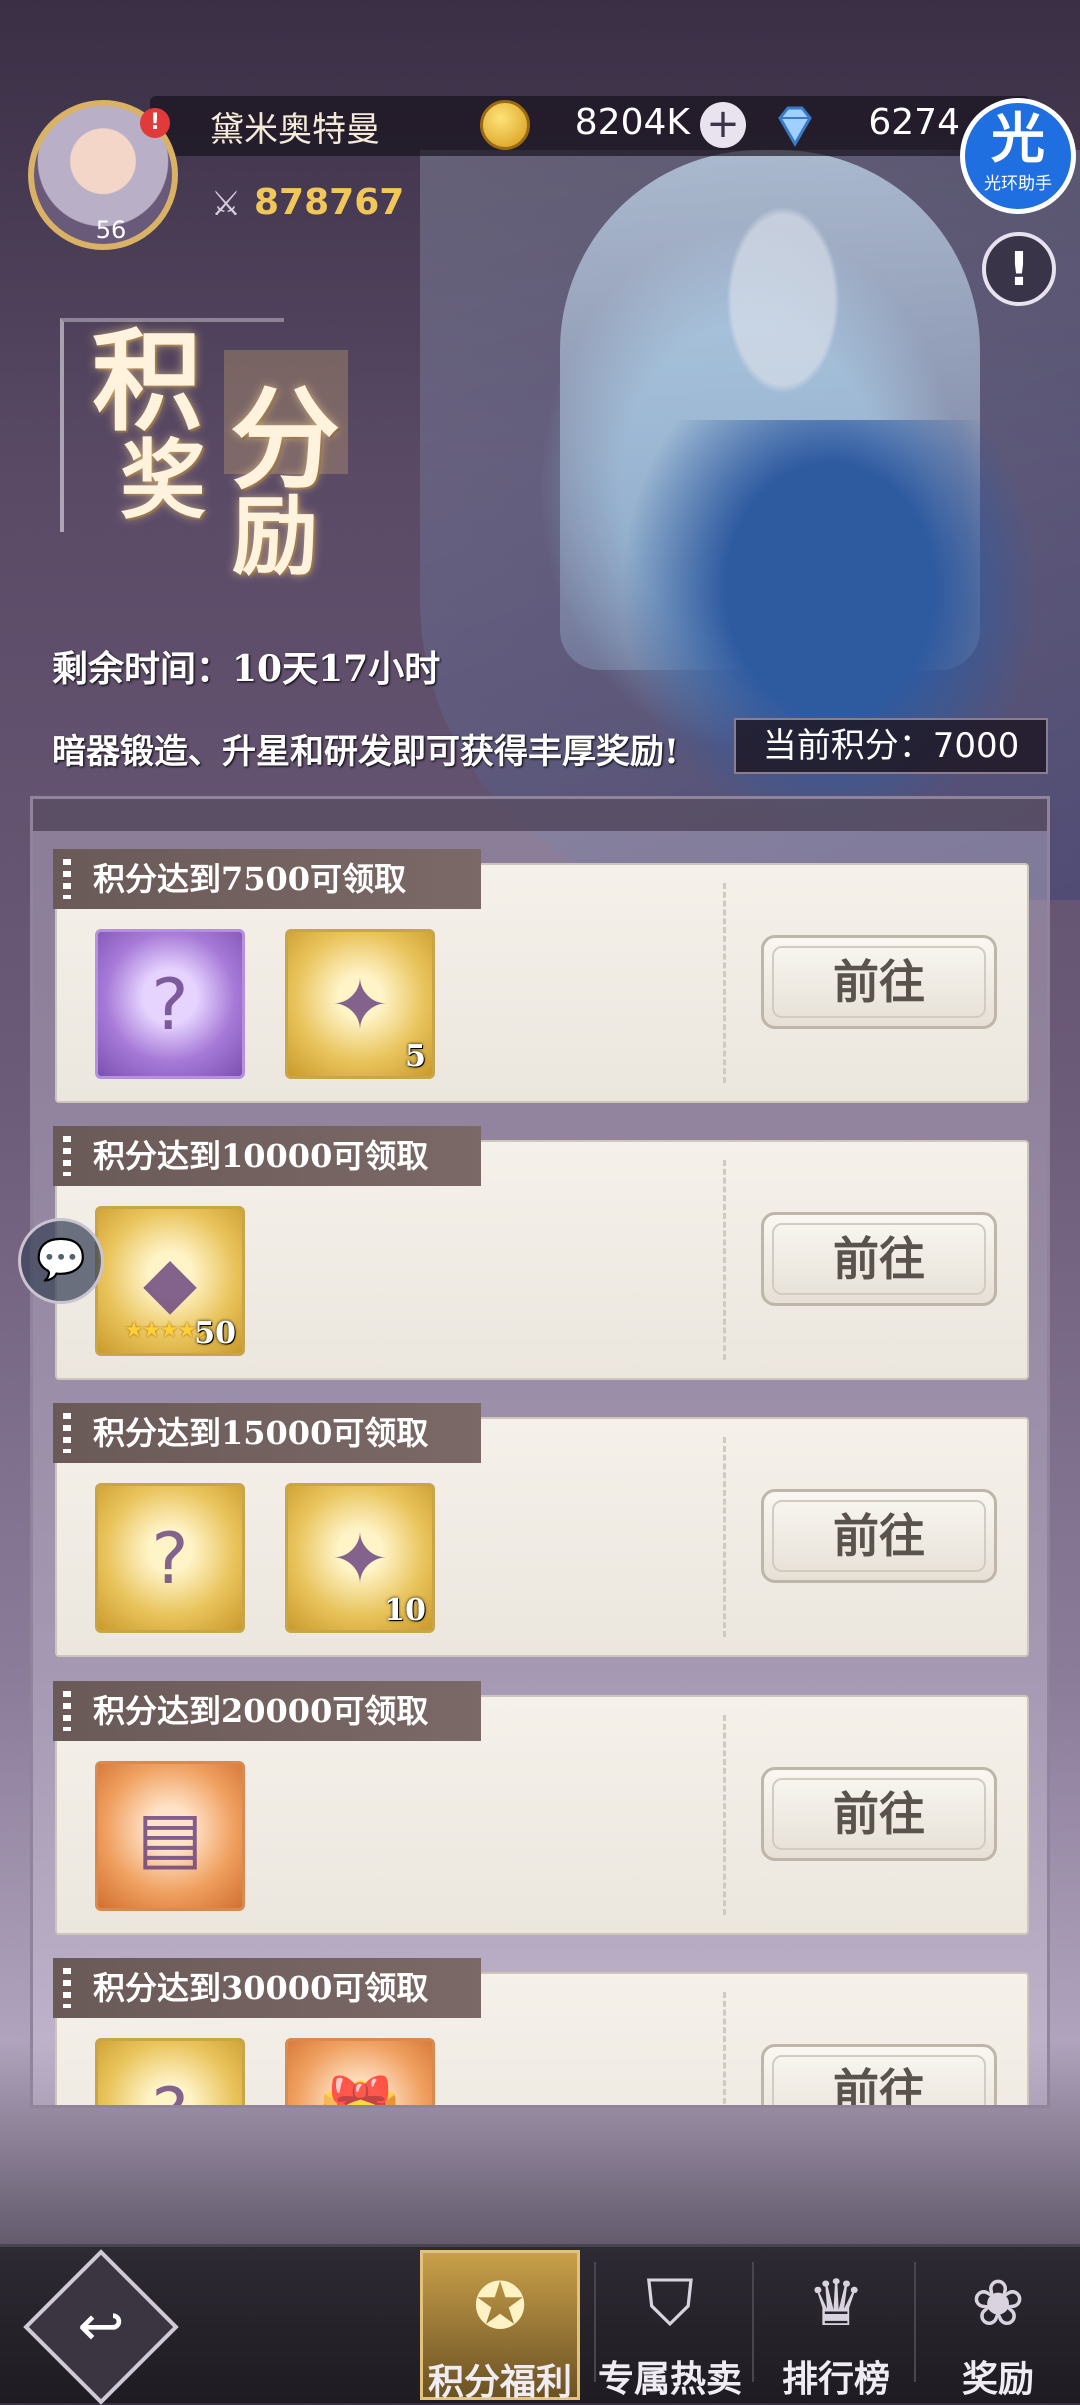 This screenshot has height=2405, width=1080. Describe the element at coordinates (795, 127) in the screenshot. I see `diamond-icon` at that location.